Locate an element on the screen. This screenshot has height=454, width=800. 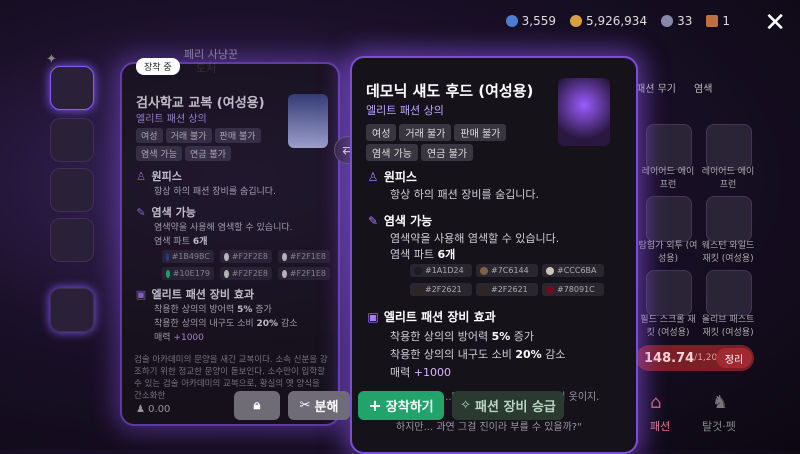
blue-gem-icon is located at coordinates (511, 21).